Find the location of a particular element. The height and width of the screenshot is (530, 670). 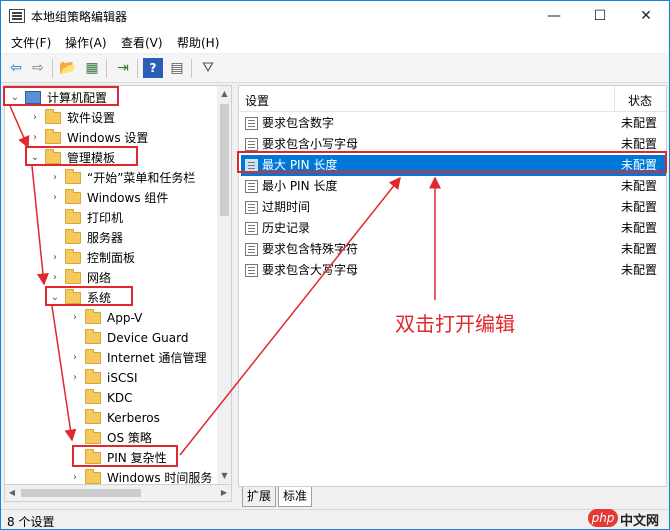

tree-item-label: Internet 通信管理 is located at coordinates (157, 358).